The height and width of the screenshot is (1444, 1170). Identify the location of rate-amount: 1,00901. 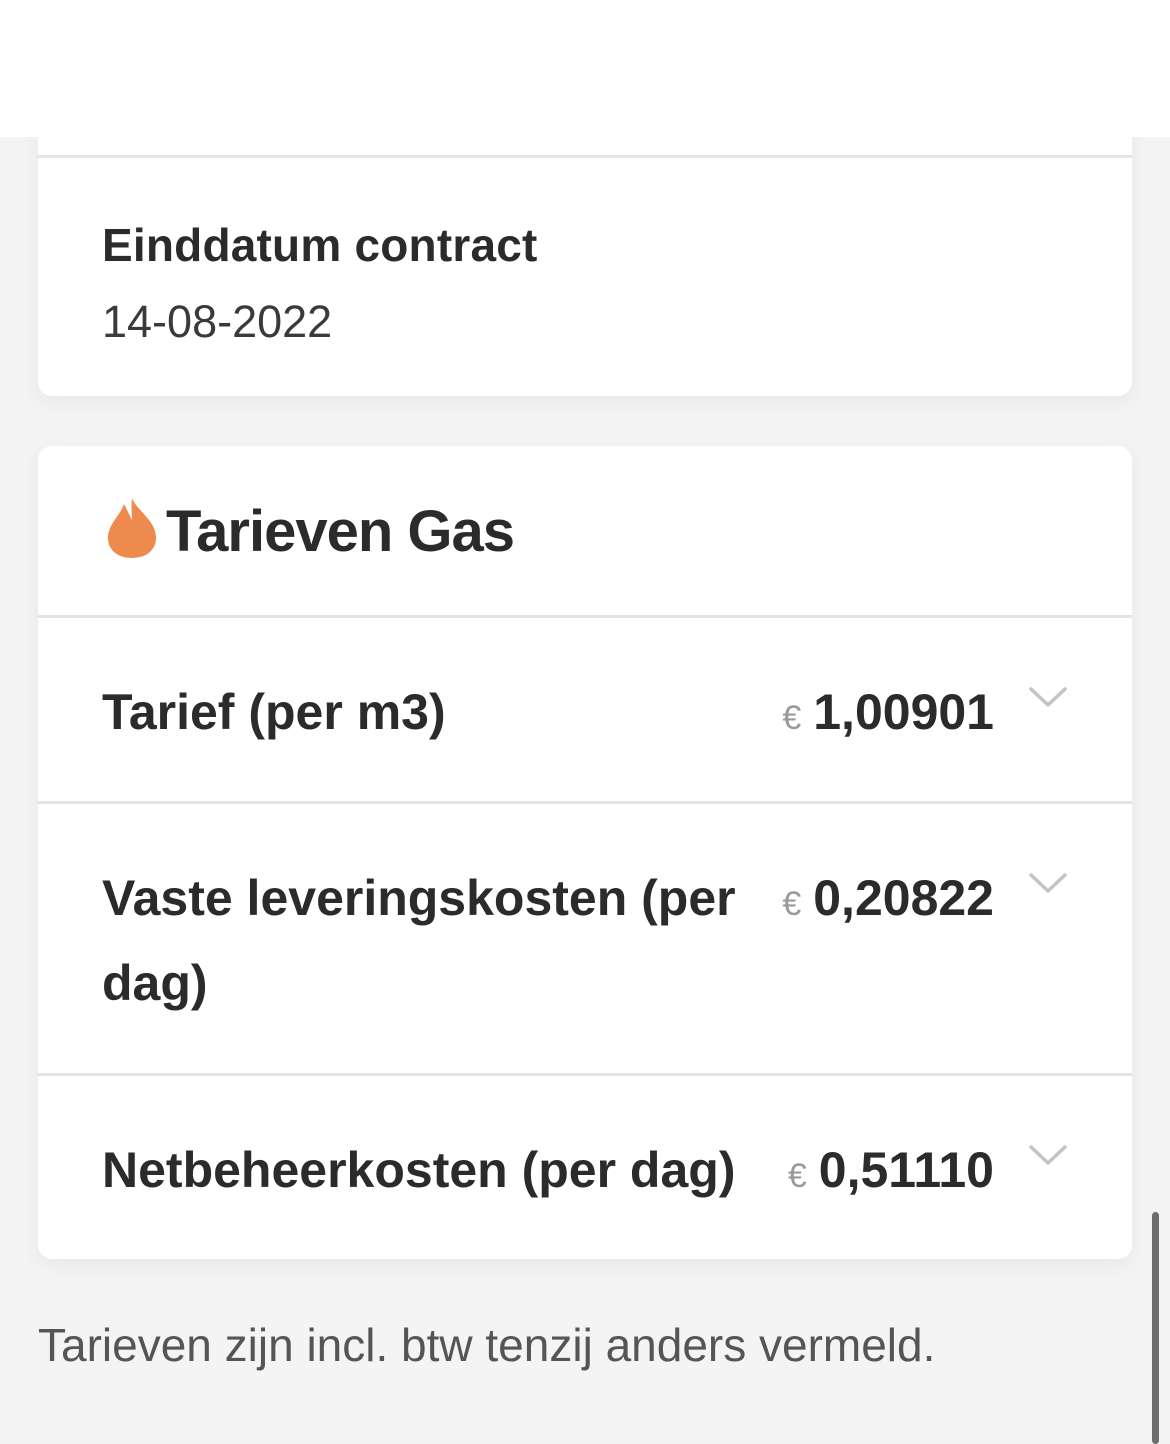
(903, 712).